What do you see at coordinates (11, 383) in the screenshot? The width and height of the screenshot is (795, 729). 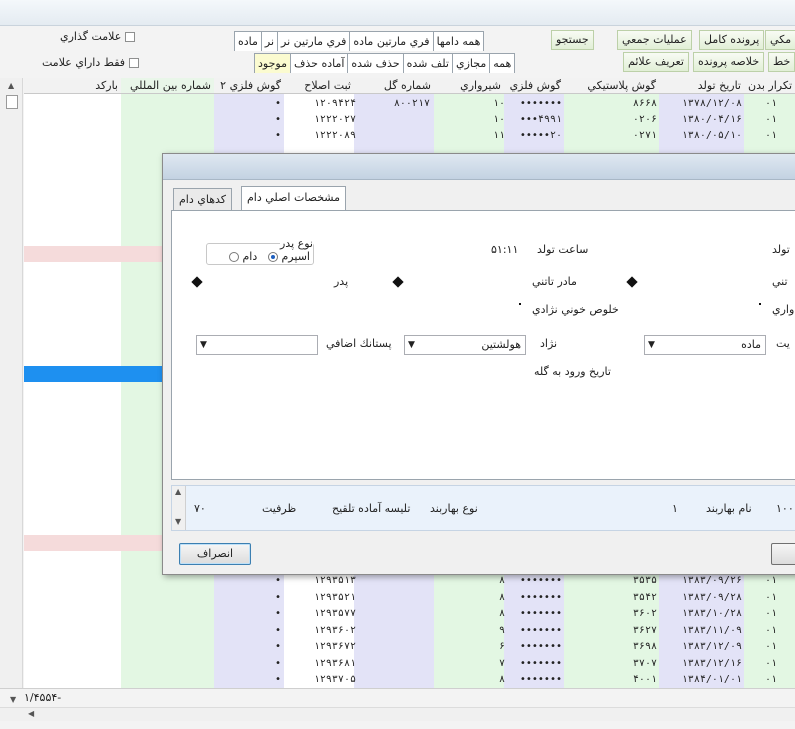 I see `vertical-scrollbar: ▲` at bounding box center [11, 383].